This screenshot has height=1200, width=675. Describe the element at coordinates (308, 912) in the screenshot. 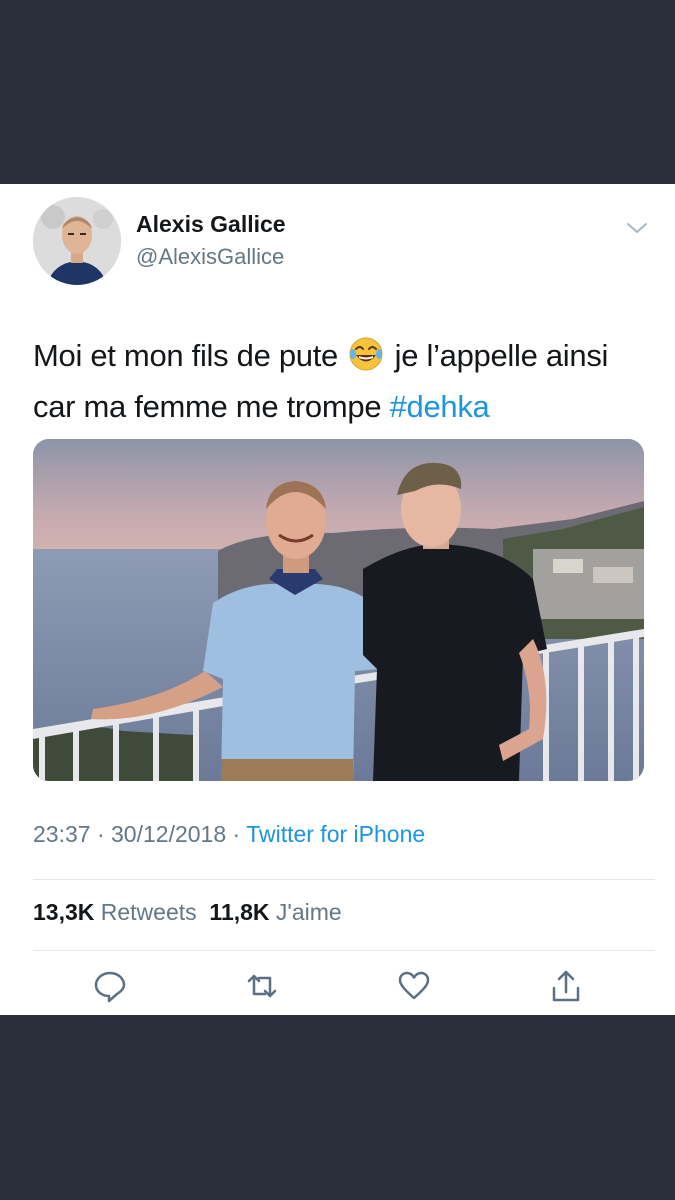

I see `likes-label: J'aime` at that location.